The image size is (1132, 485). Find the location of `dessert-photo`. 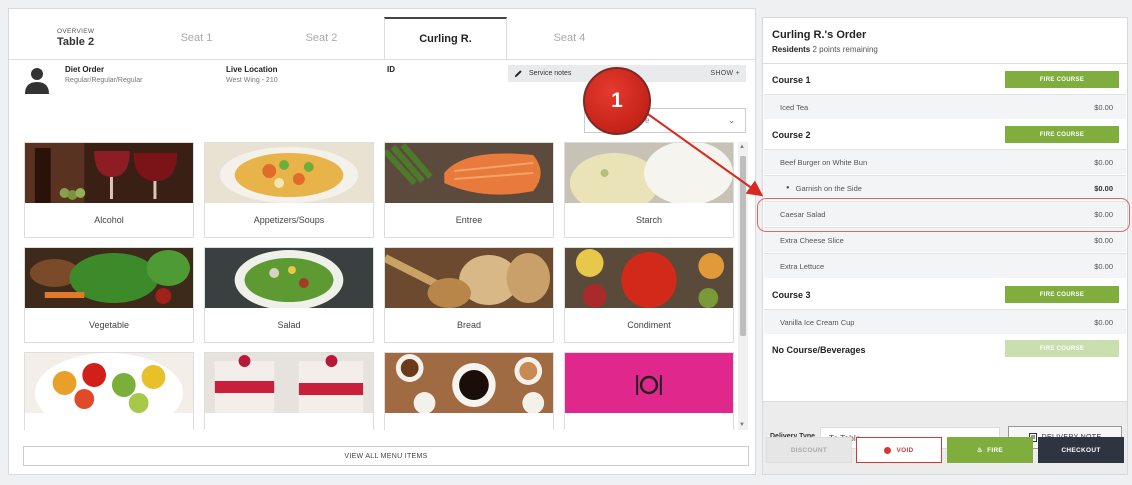

dessert-photo is located at coordinates (289, 383).